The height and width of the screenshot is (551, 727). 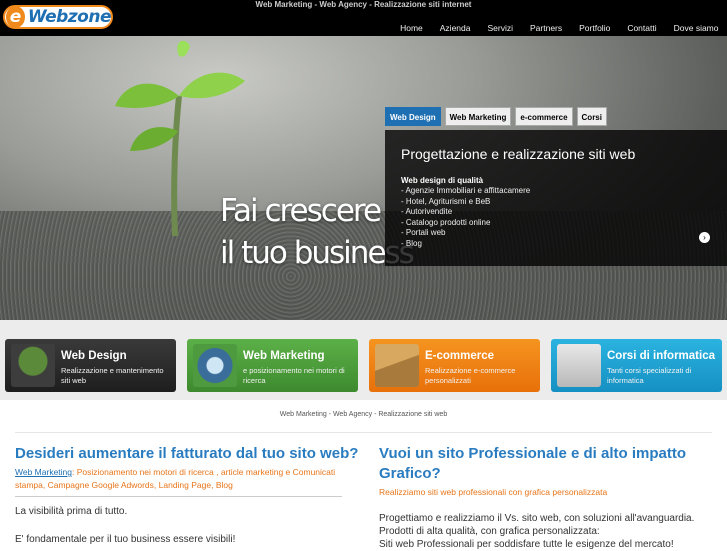 What do you see at coordinates (546, 28) in the screenshot?
I see `nav-partners: Partners` at bounding box center [546, 28].